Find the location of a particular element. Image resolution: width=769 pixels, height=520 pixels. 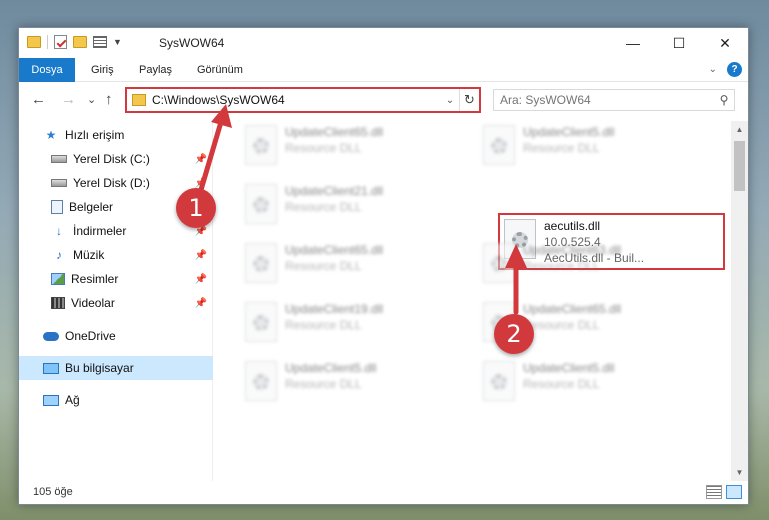

new-folder-icon is located at coordinates (80, 42).